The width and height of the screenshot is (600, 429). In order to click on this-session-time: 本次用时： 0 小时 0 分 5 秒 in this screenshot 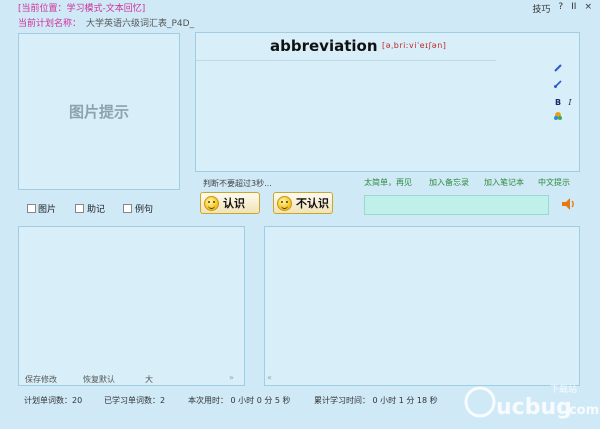, I will do `click(239, 400)`.